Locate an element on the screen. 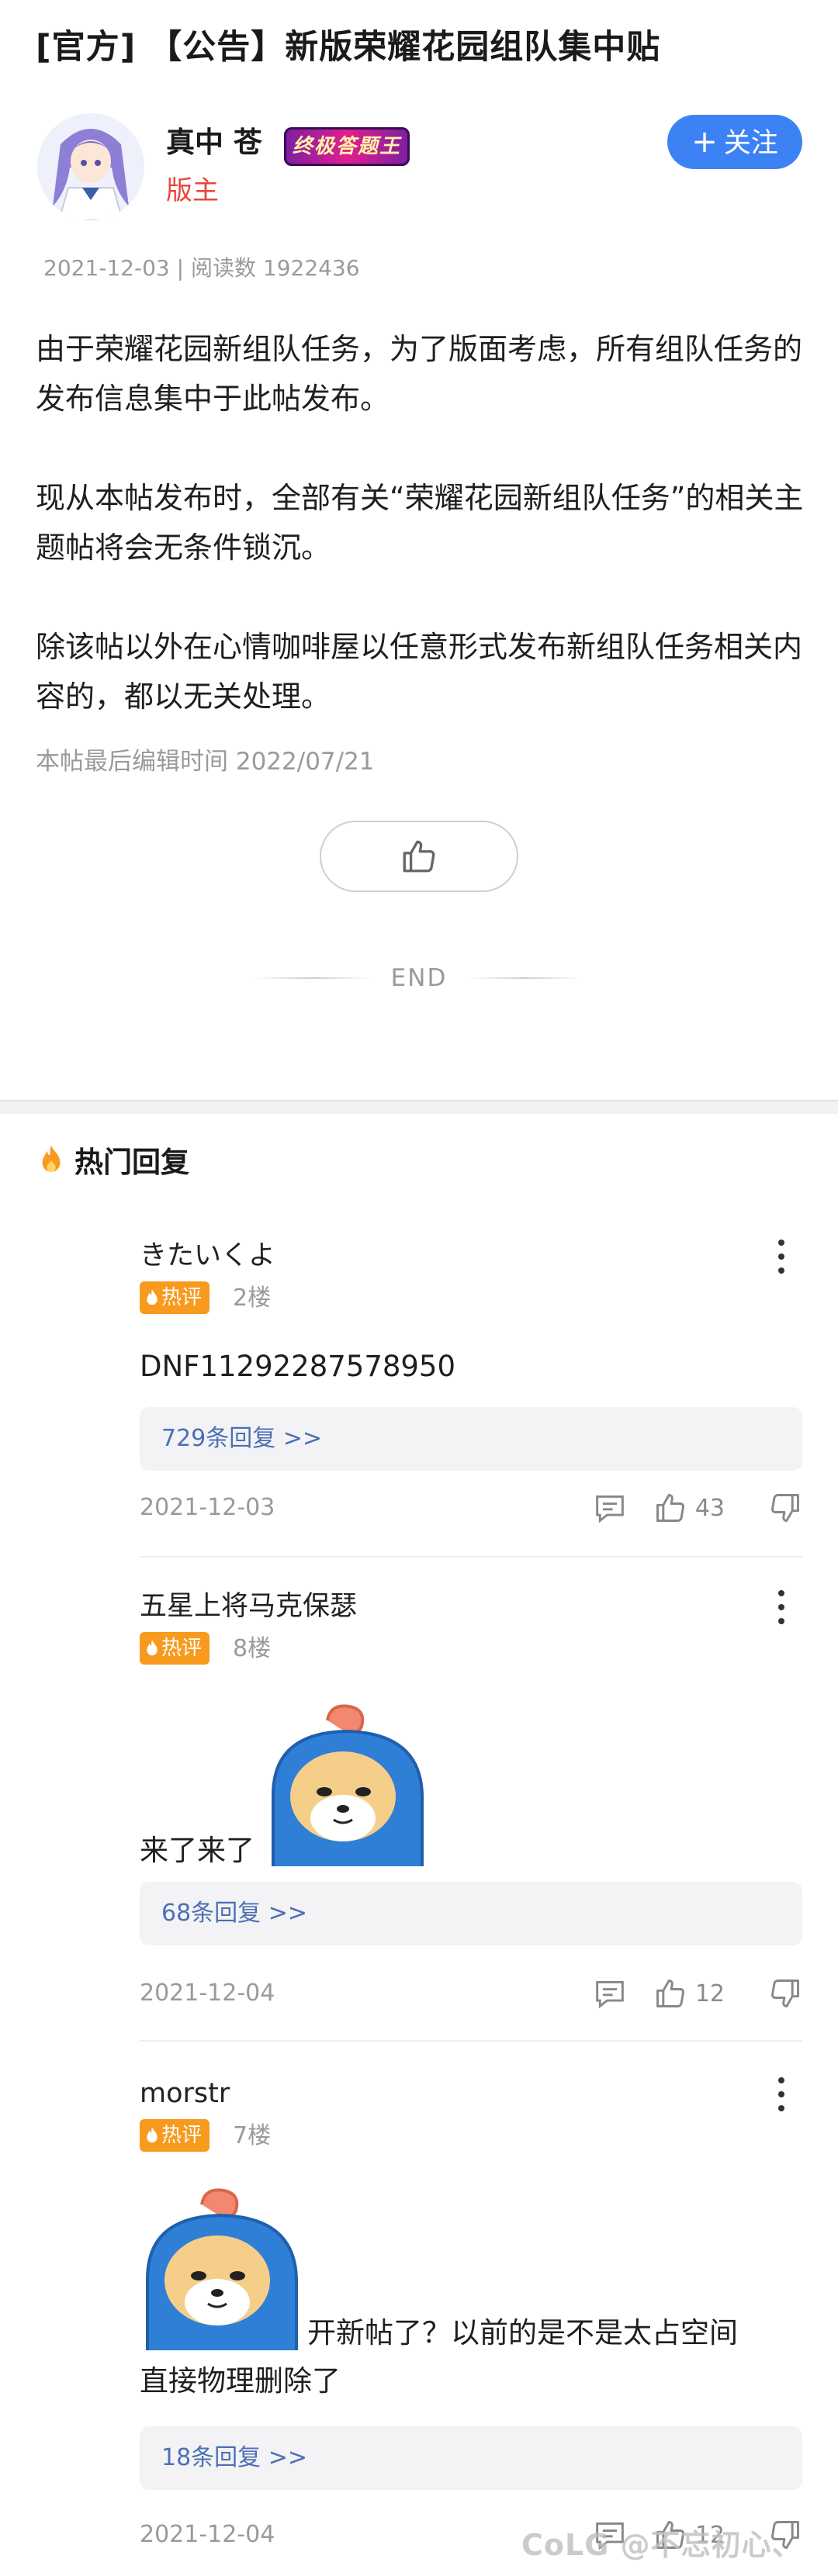 The image size is (838, 2576). follow-button: + 关注 is located at coordinates (734, 142).